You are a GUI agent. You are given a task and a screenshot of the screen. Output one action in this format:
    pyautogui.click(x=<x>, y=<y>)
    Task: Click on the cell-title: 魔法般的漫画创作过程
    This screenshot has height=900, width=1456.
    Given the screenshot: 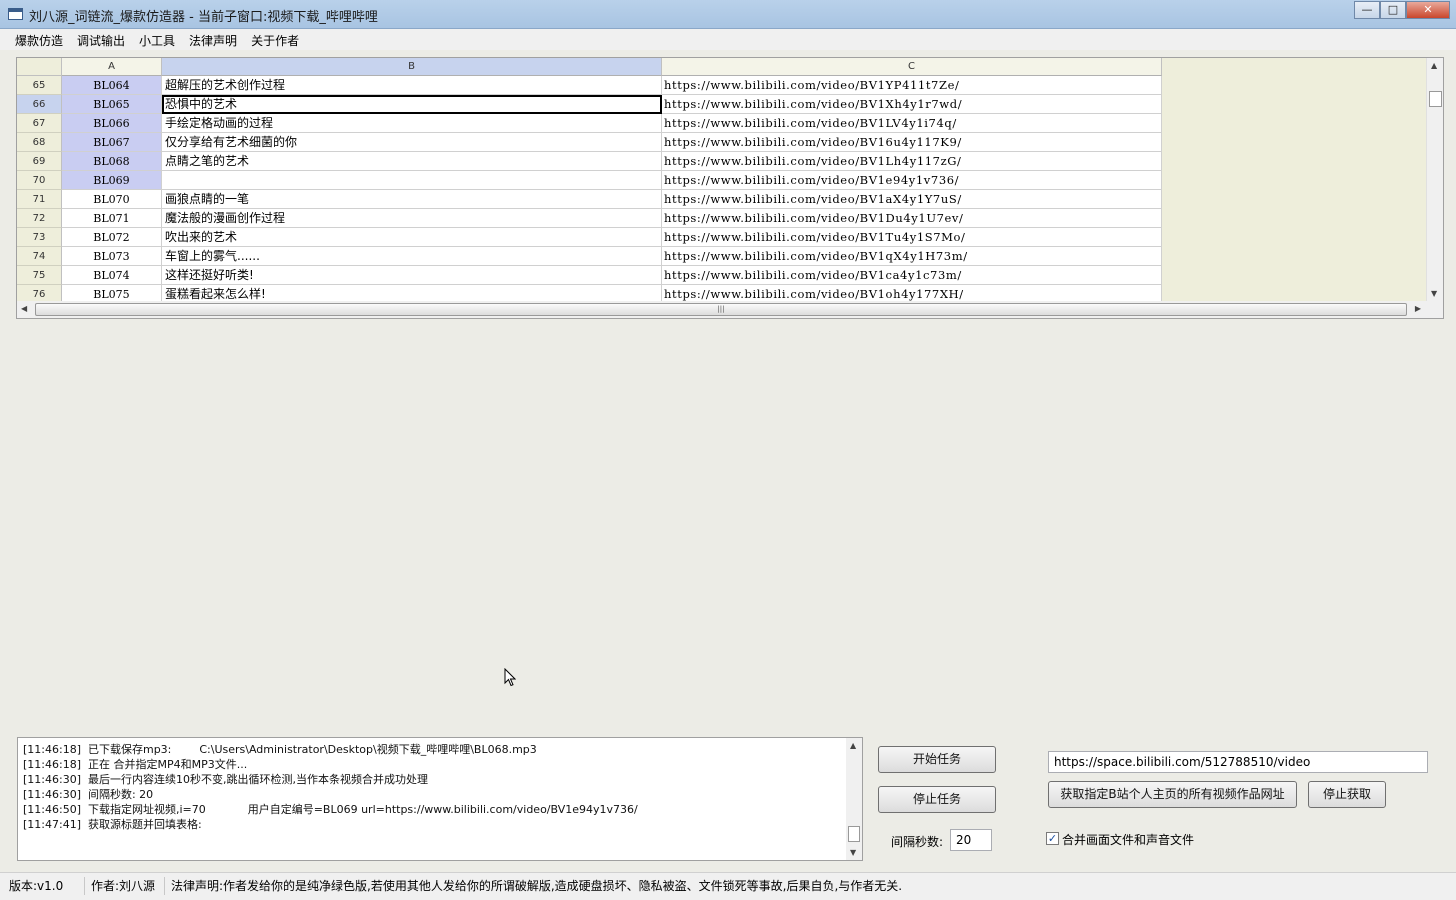 What is the action you would take?
    pyautogui.click(x=412, y=218)
    